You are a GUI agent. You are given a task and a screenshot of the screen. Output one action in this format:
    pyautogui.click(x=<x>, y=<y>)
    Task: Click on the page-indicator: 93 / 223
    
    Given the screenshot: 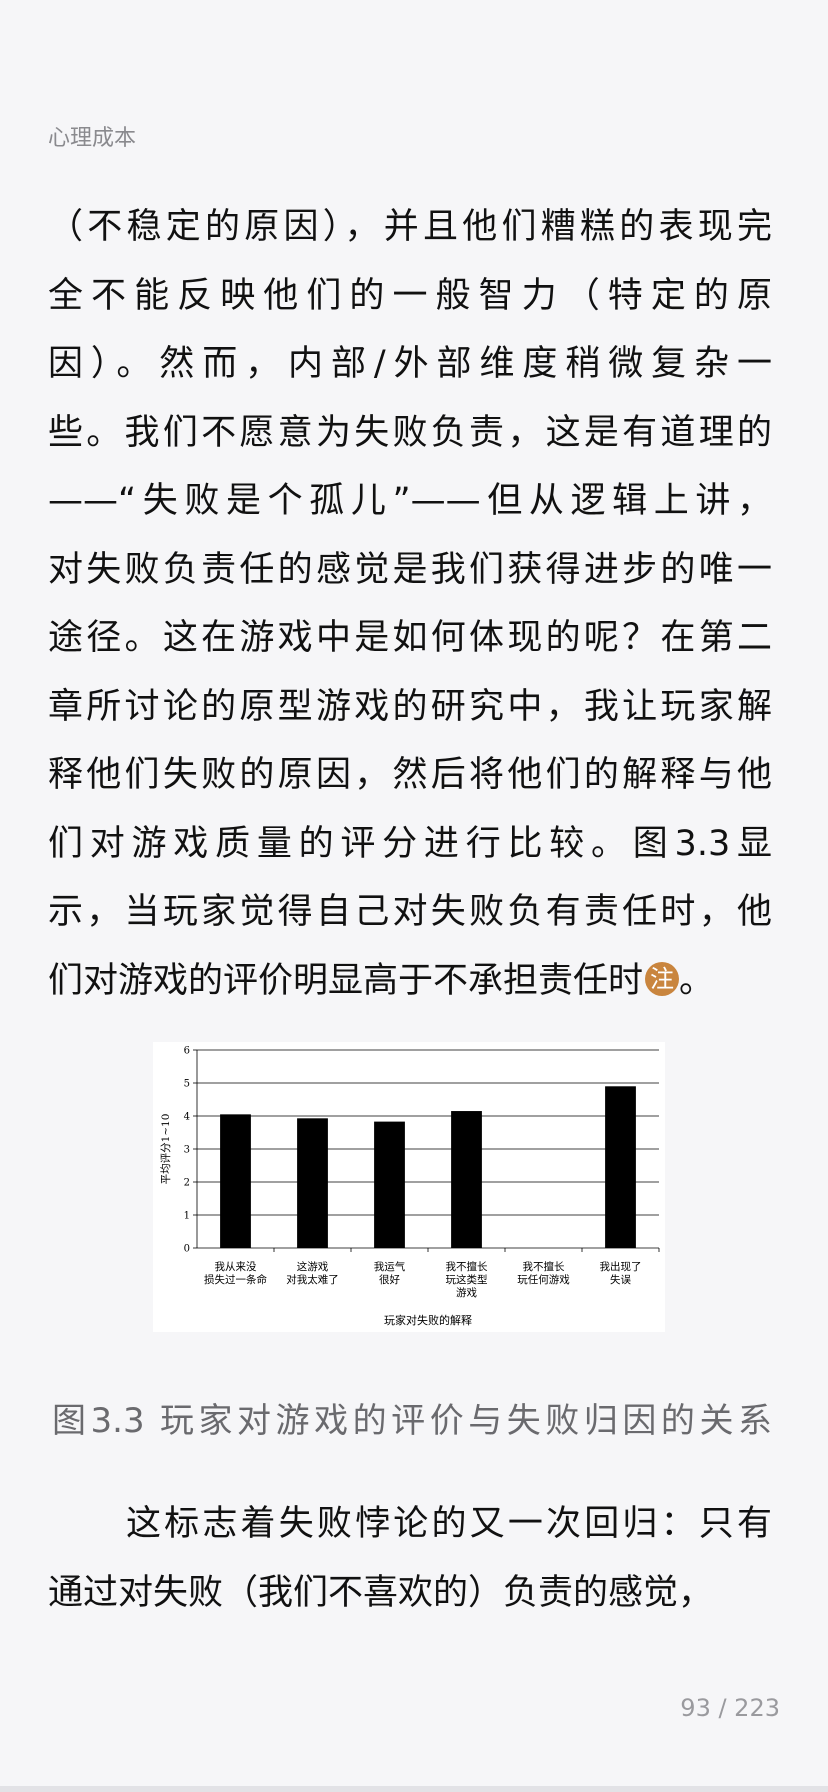 What is the action you would take?
    pyautogui.click(x=730, y=1708)
    